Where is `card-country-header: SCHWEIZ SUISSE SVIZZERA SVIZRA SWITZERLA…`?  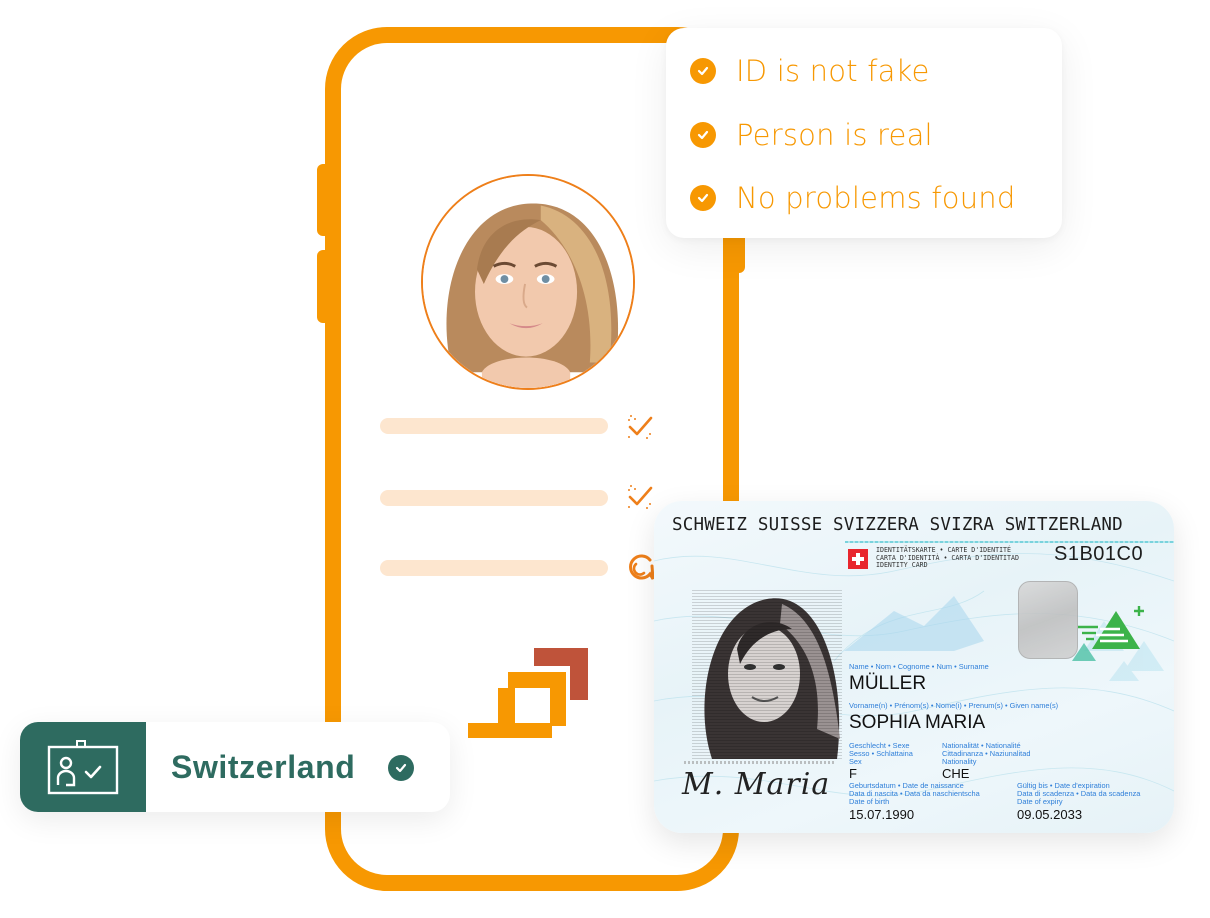
card-country-header: SCHWEIZ SUISSE SVIZZERA SVIZRA SWITZERLA… is located at coordinates (897, 525).